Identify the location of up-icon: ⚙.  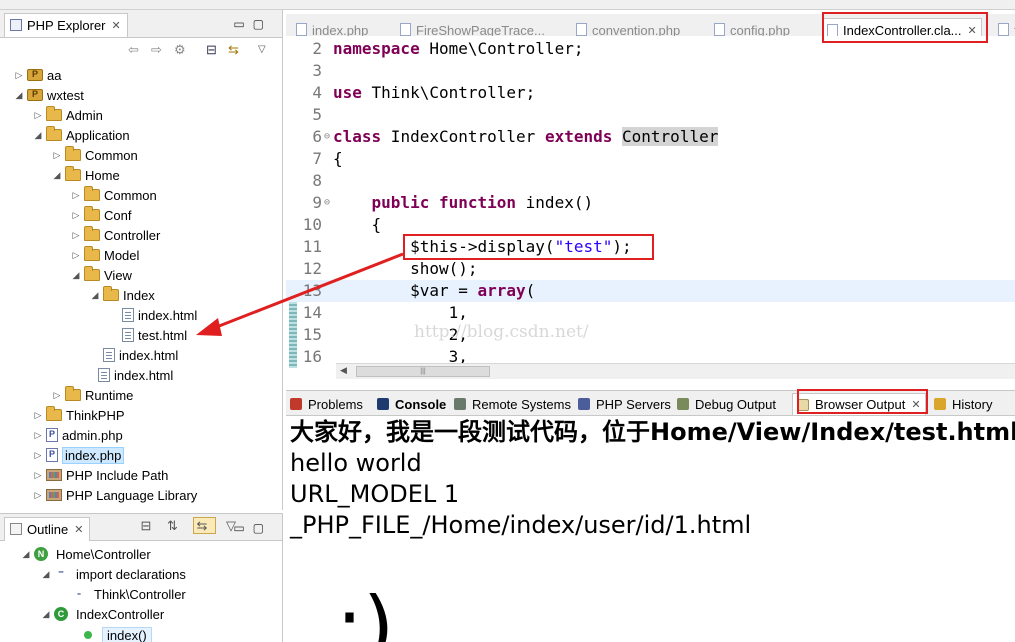
(180, 50).